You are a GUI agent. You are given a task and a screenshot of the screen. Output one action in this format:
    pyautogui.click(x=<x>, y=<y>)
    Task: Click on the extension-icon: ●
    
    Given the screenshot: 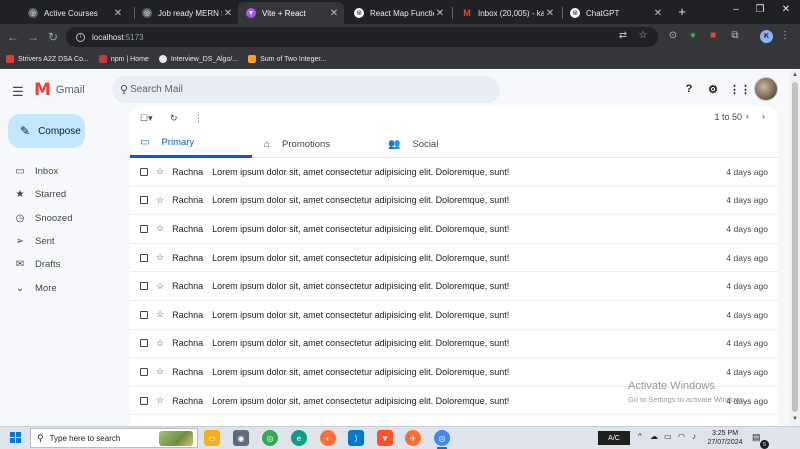 What is the action you would take?
    pyautogui.click(x=693, y=35)
    